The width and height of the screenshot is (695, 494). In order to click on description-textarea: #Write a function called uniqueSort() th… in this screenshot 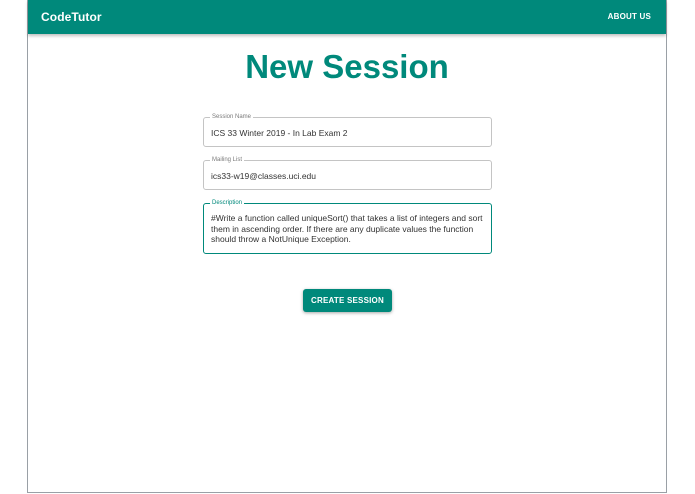, I will do `click(347, 229)`.